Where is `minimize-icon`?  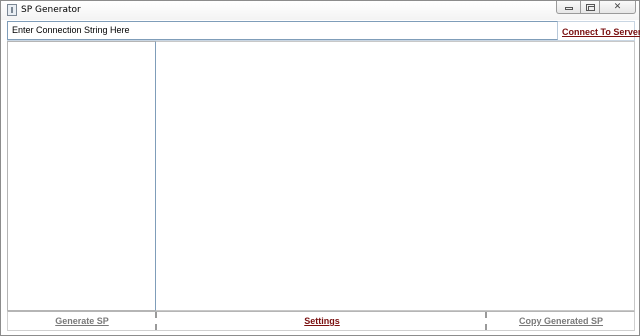 minimize-icon is located at coordinates (568, 8).